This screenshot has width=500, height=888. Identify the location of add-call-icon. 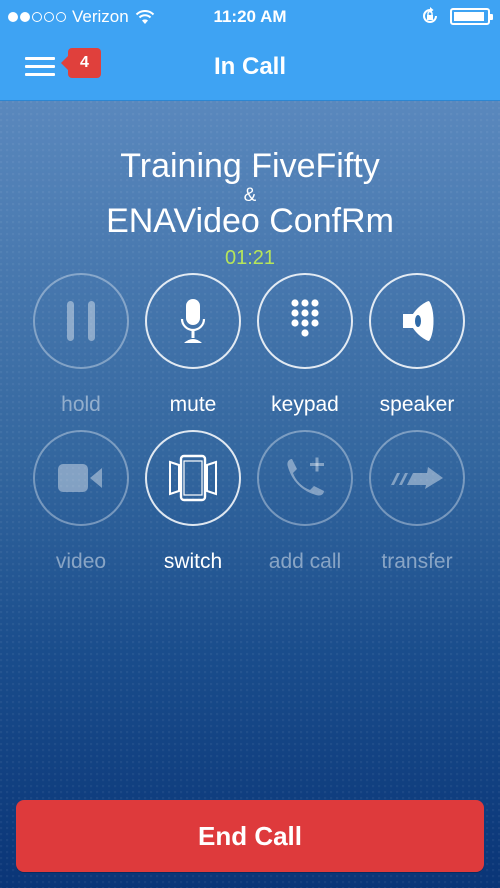
(305, 476).